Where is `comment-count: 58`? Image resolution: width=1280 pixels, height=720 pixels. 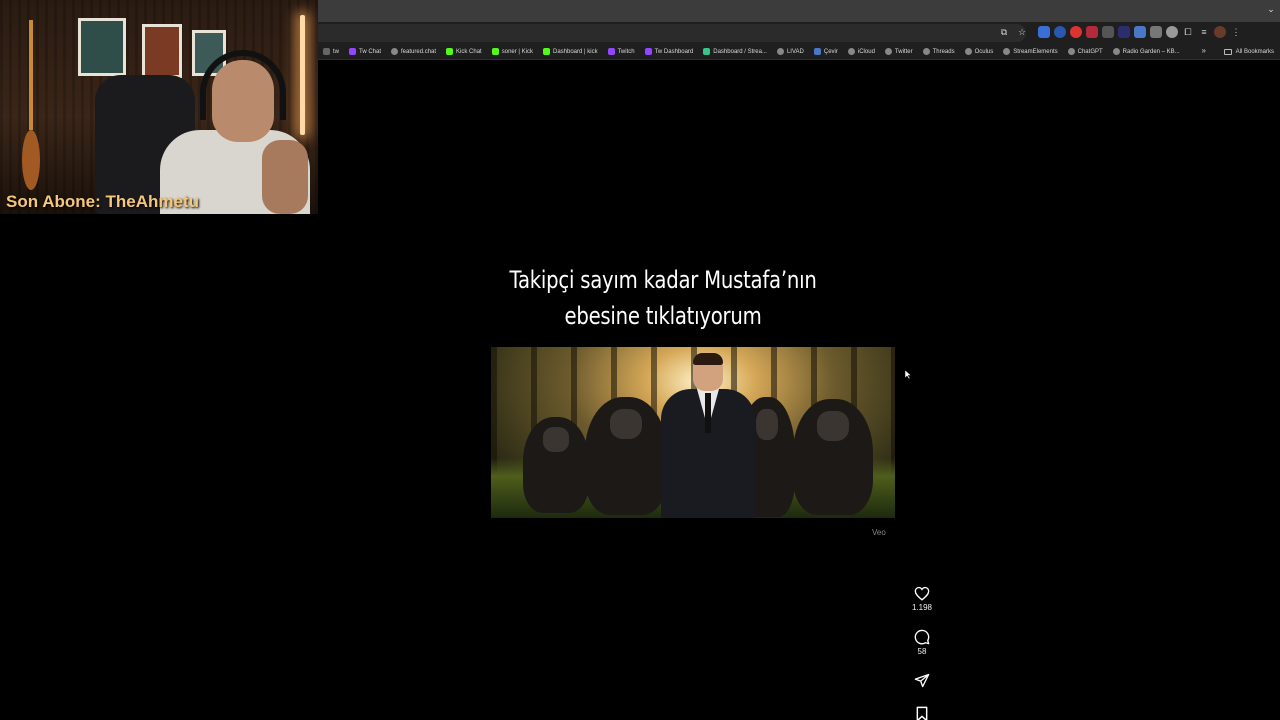 comment-count: 58 is located at coordinates (922, 651).